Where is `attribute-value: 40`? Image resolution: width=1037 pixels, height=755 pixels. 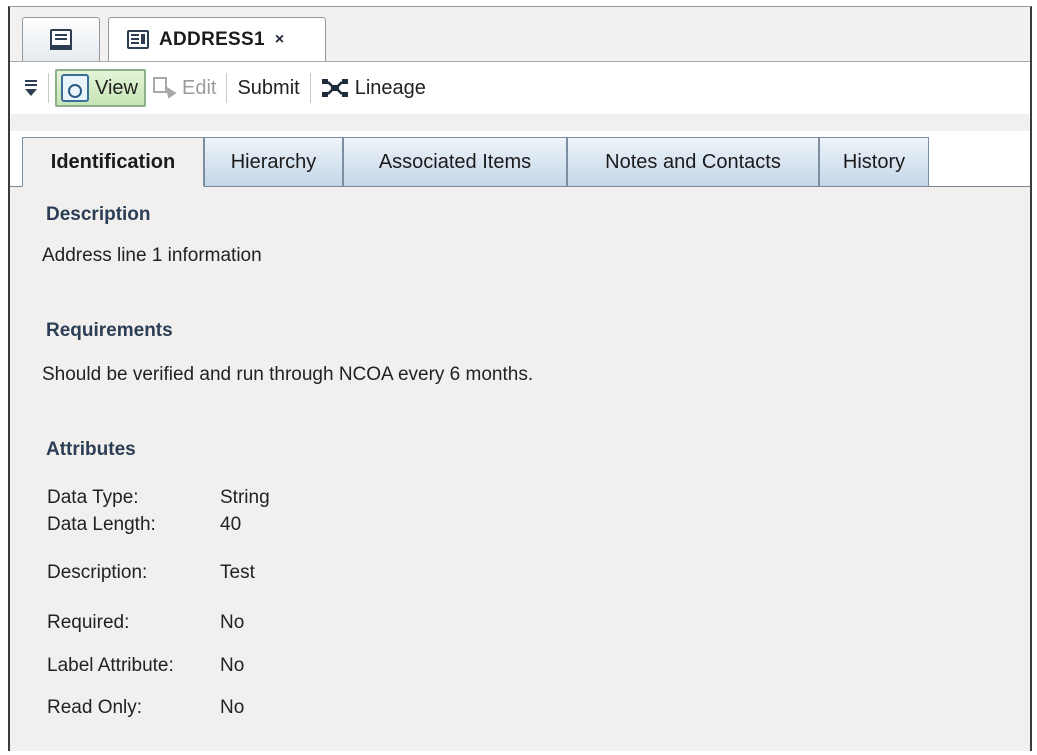 attribute-value: 40 is located at coordinates (231, 524).